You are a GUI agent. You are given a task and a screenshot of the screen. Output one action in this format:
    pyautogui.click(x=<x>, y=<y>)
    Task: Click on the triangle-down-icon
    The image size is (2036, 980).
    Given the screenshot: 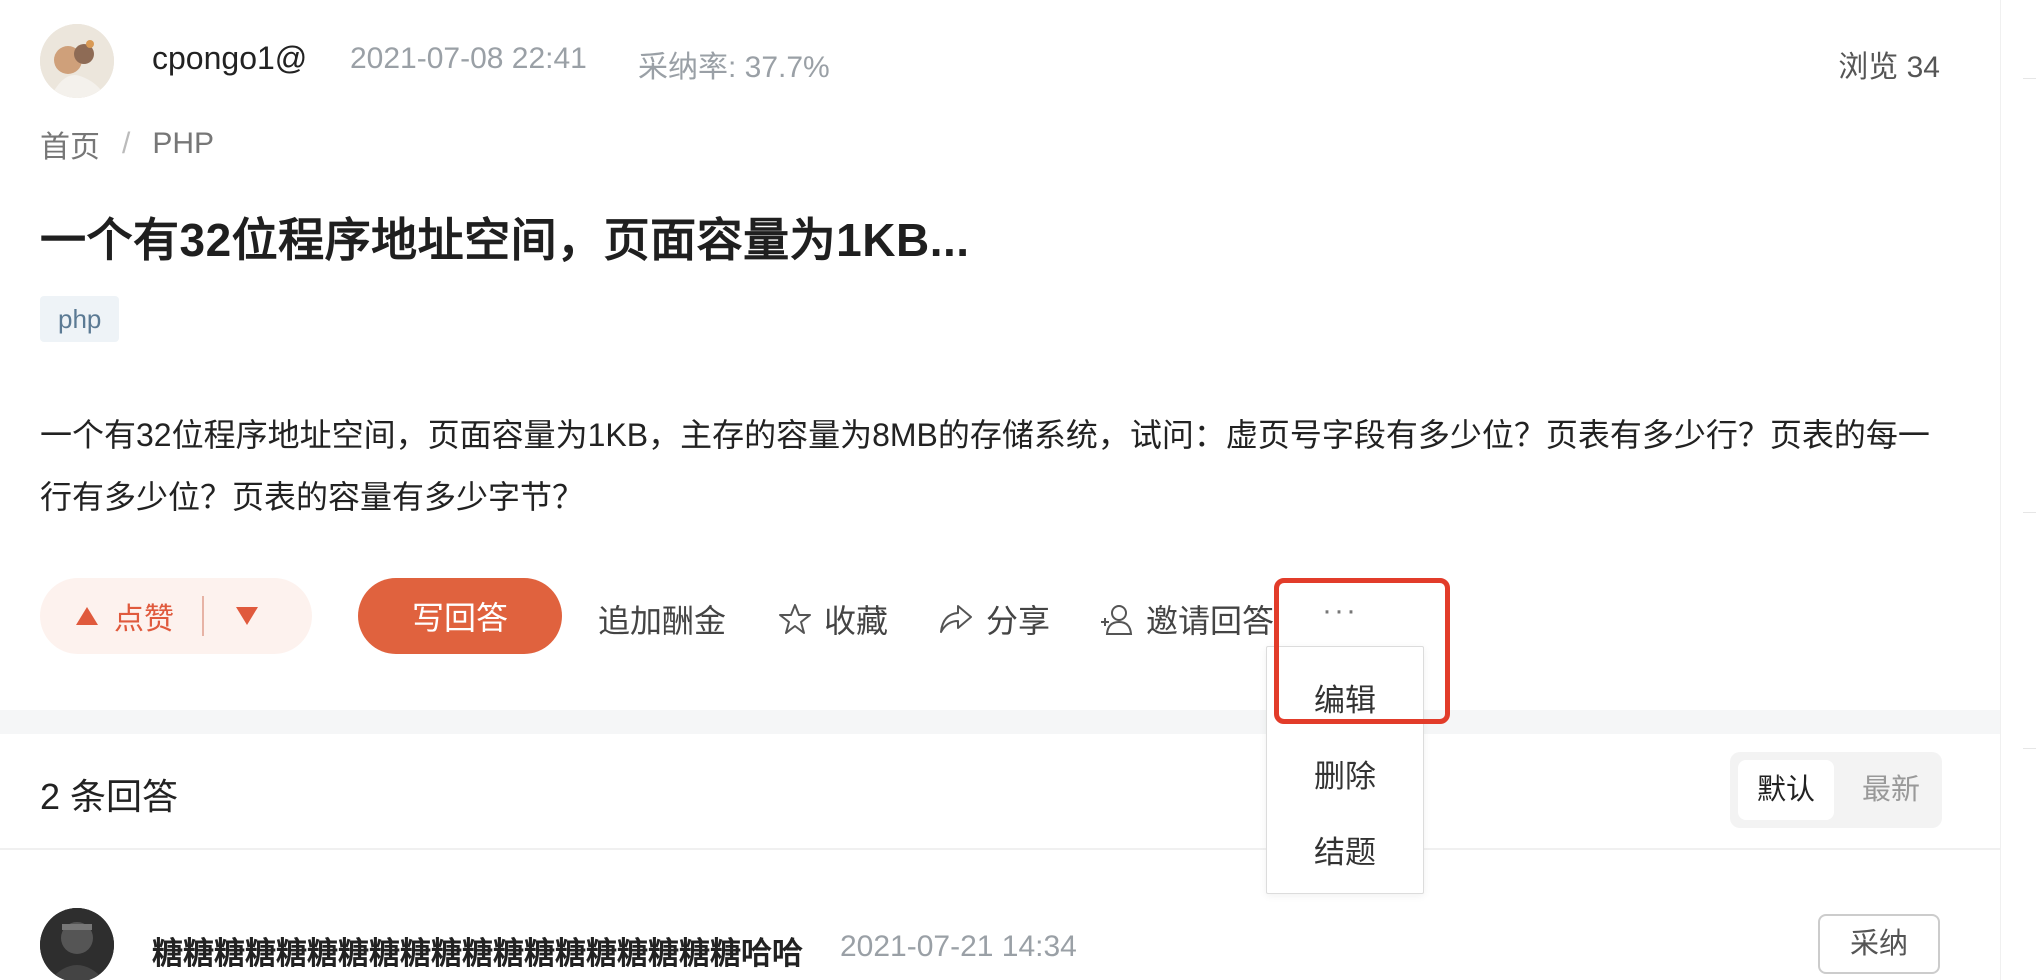 What is the action you would take?
    pyautogui.click(x=247, y=616)
    